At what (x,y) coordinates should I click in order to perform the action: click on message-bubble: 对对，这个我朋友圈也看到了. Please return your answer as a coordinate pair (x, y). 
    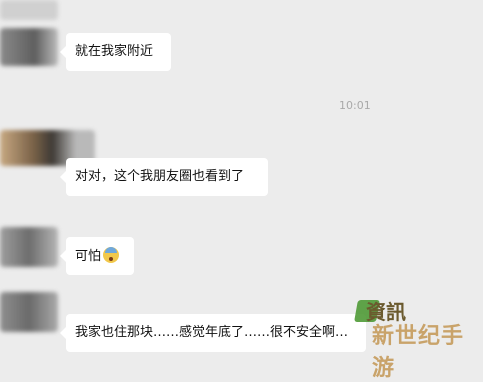
    Looking at the image, I should click on (164, 177).